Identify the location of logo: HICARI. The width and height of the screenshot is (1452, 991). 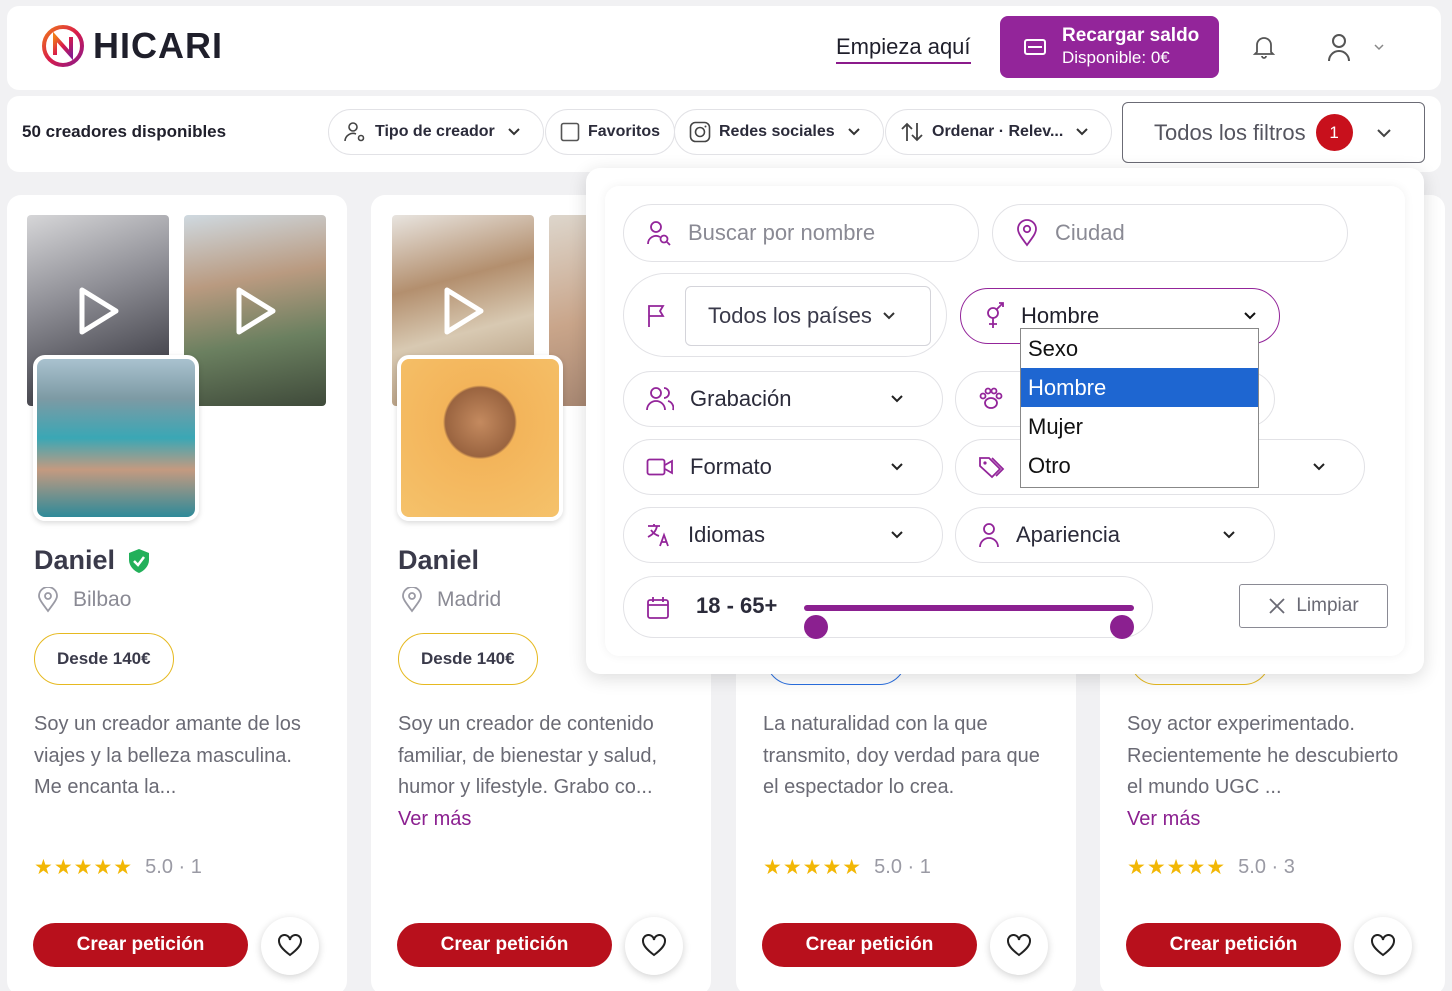
(132, 46).